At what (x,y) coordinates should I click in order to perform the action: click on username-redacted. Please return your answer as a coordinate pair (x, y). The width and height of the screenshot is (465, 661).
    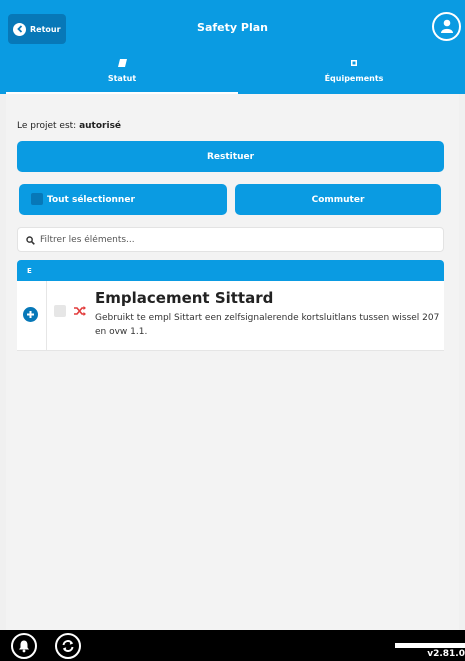
    Looking at the image, I should click on (430, 645).